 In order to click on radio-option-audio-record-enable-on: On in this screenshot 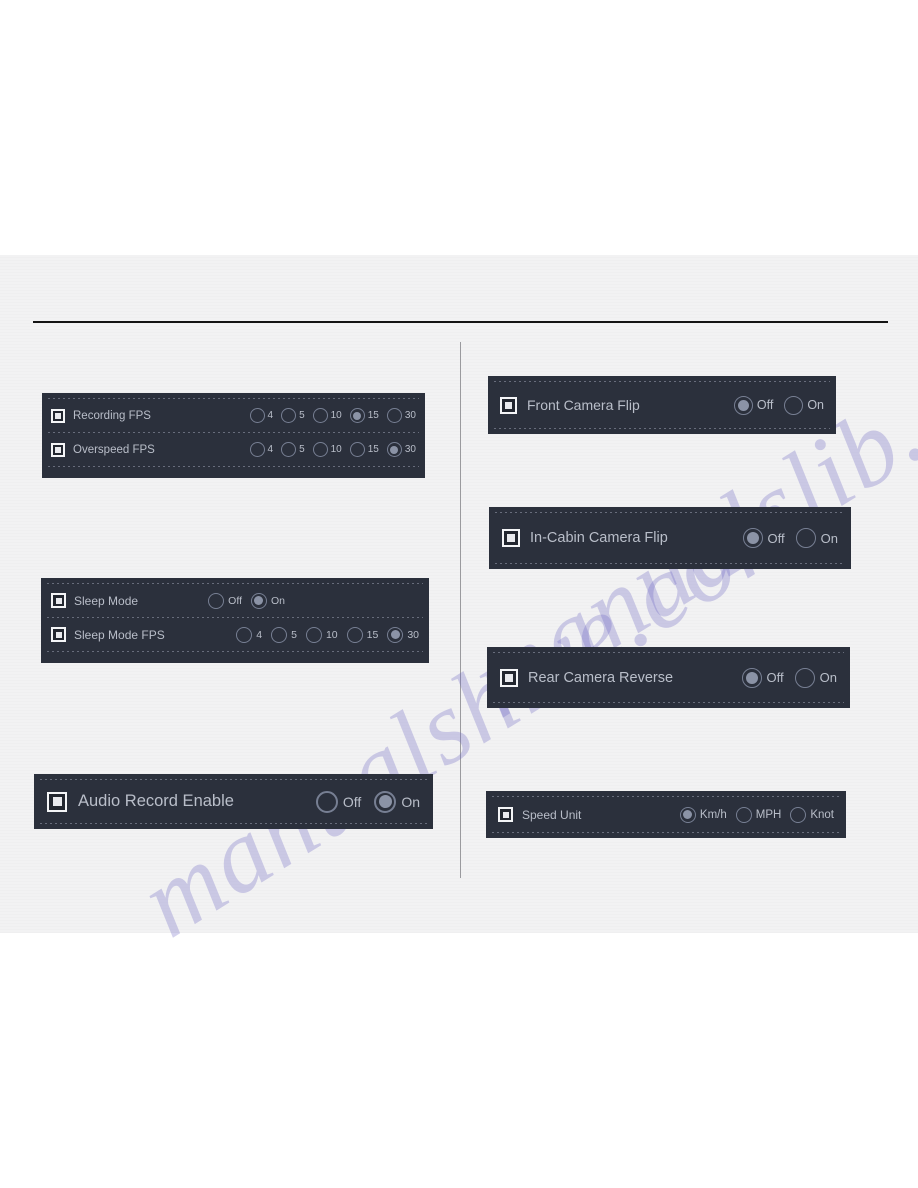, I will do `click(397, 801)`.